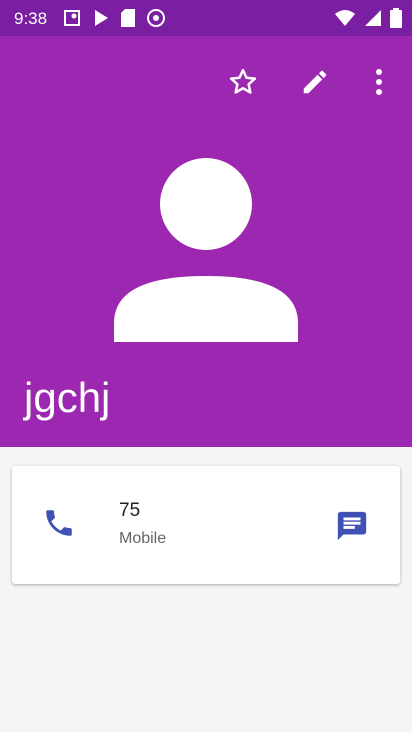  I want to click on wifi-icon, so click(345, 18).